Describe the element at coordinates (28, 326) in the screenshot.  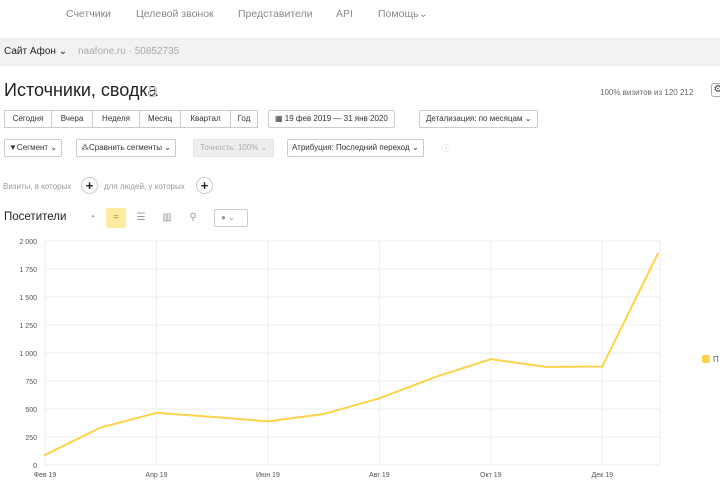
I see `y-tick-label: 1 250` at that location.